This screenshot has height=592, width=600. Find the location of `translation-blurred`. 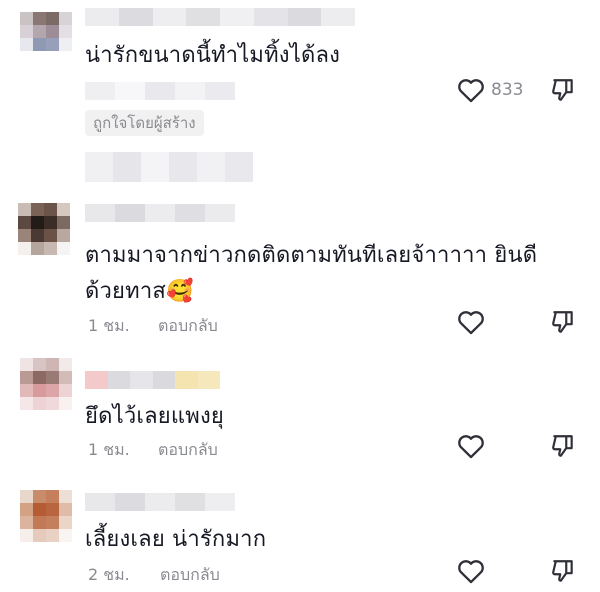

translation-blurred is located at coordinates (160, 91).